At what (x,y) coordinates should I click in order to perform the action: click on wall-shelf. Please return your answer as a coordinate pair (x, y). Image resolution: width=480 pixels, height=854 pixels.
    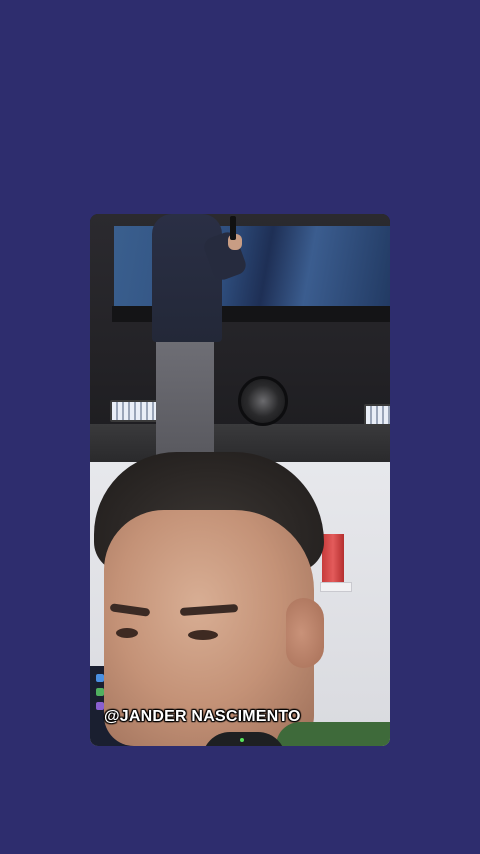
    Looking at the image, I should click on (336, 587).